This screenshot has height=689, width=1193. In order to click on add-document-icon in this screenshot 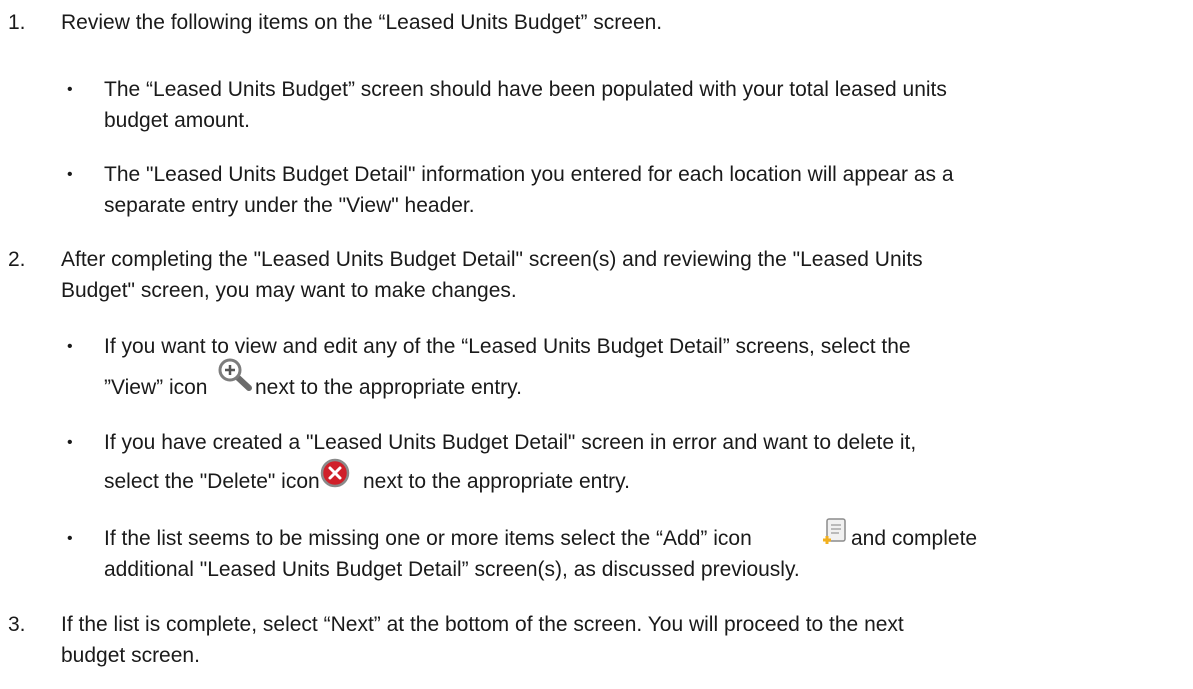, I will do `click(835, 535)`.